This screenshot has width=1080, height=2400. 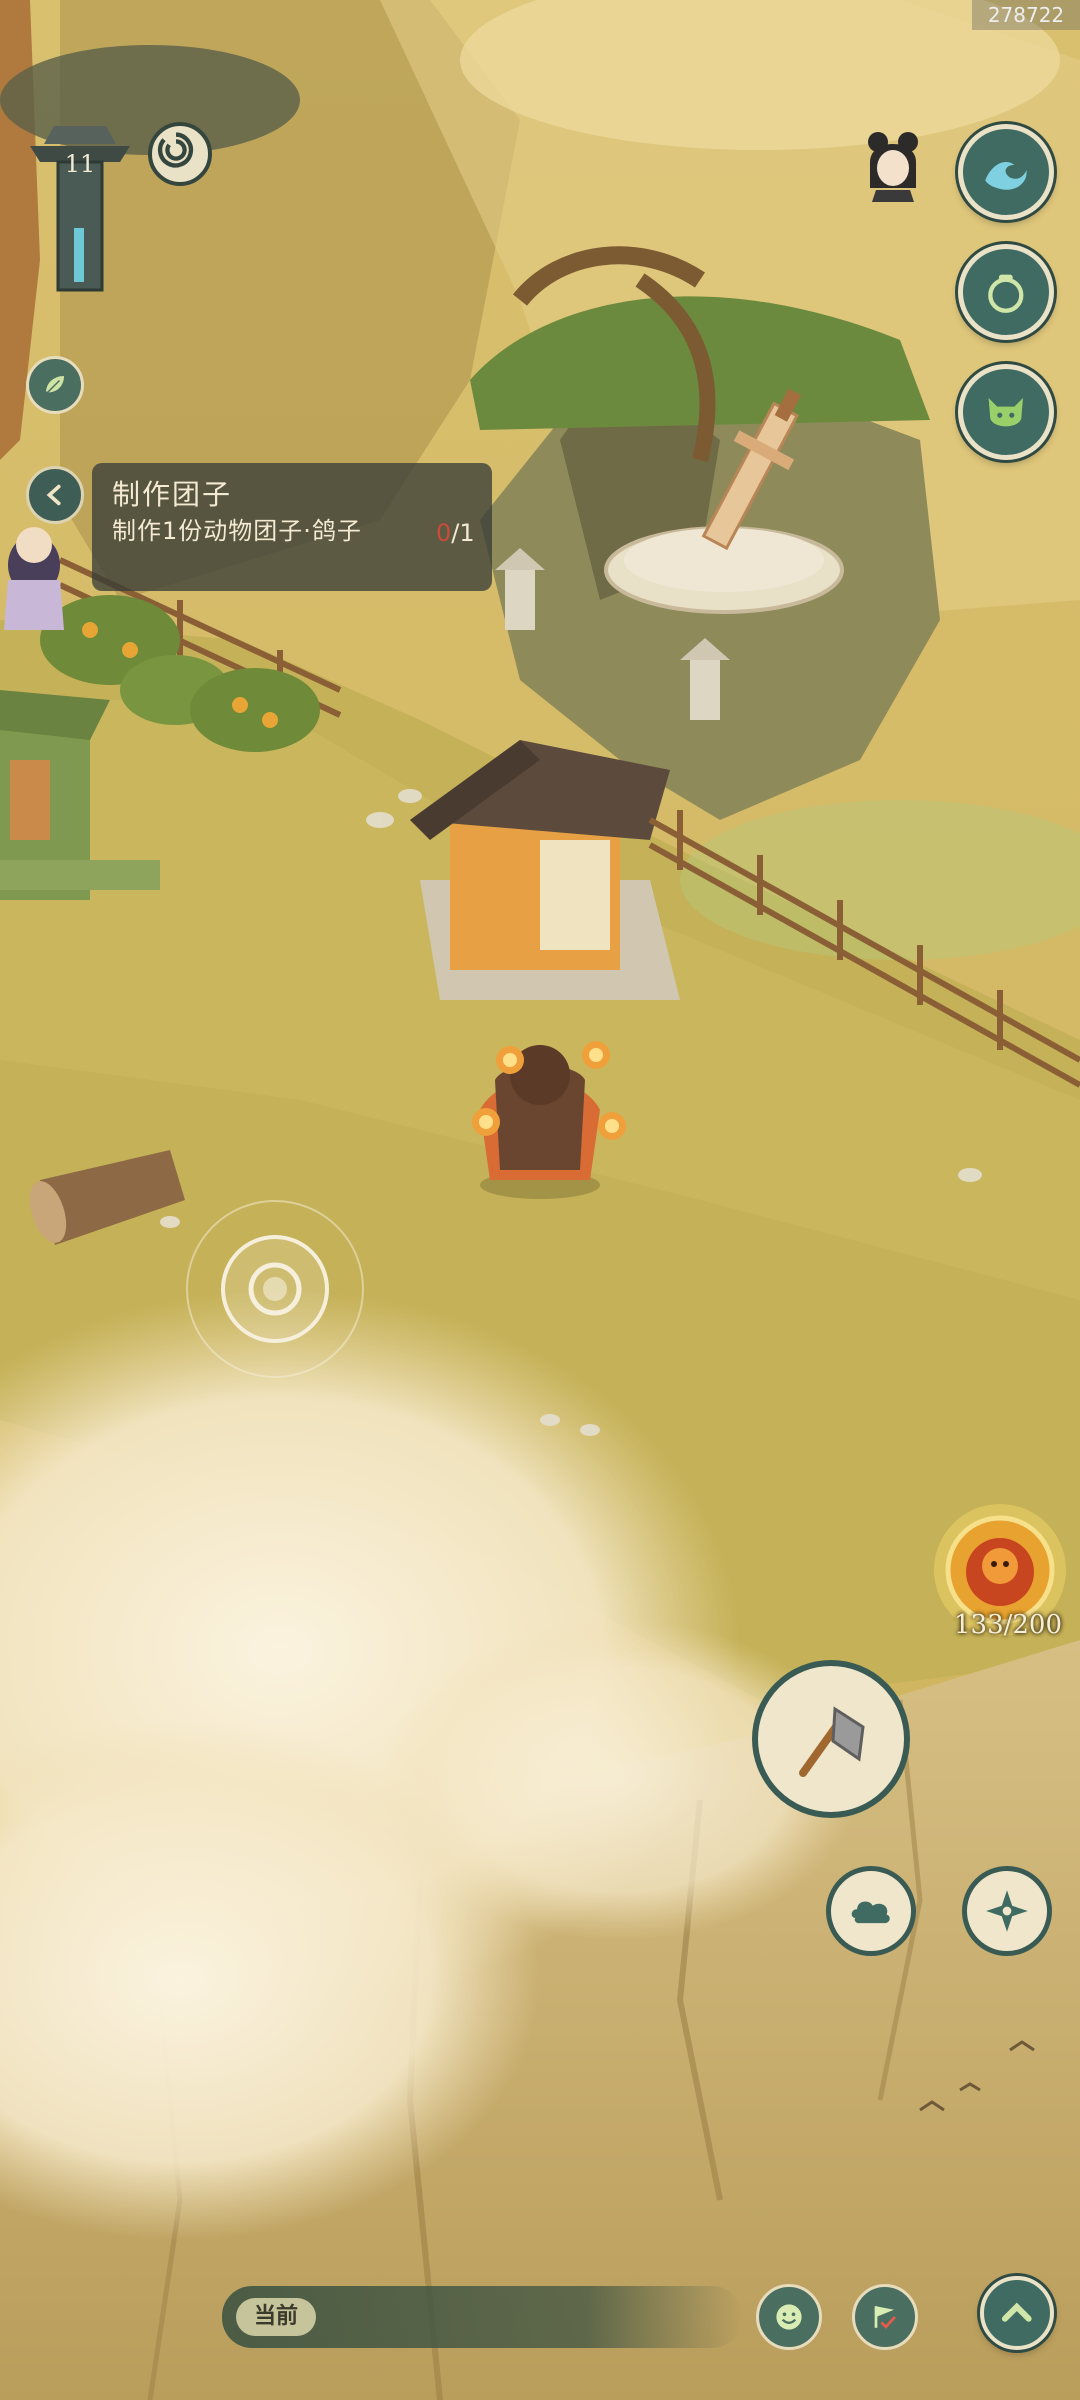 I want to click on cloud-skill-icon, so click(x=870, y=1912).